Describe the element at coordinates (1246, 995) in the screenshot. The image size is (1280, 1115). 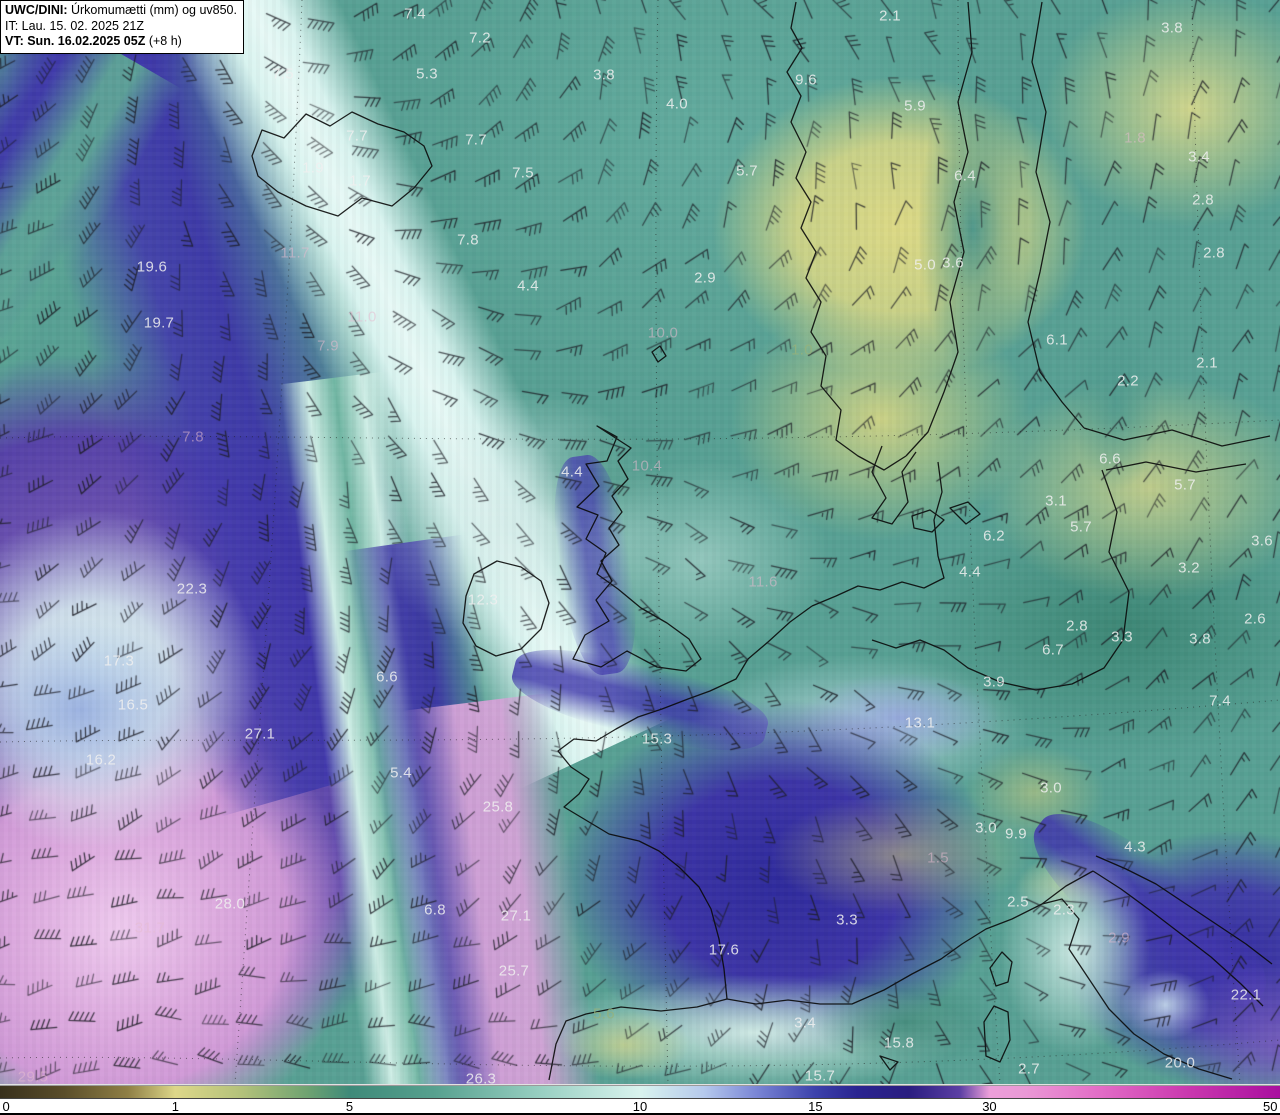
I see `precip-value-label: 22.1` at that location.